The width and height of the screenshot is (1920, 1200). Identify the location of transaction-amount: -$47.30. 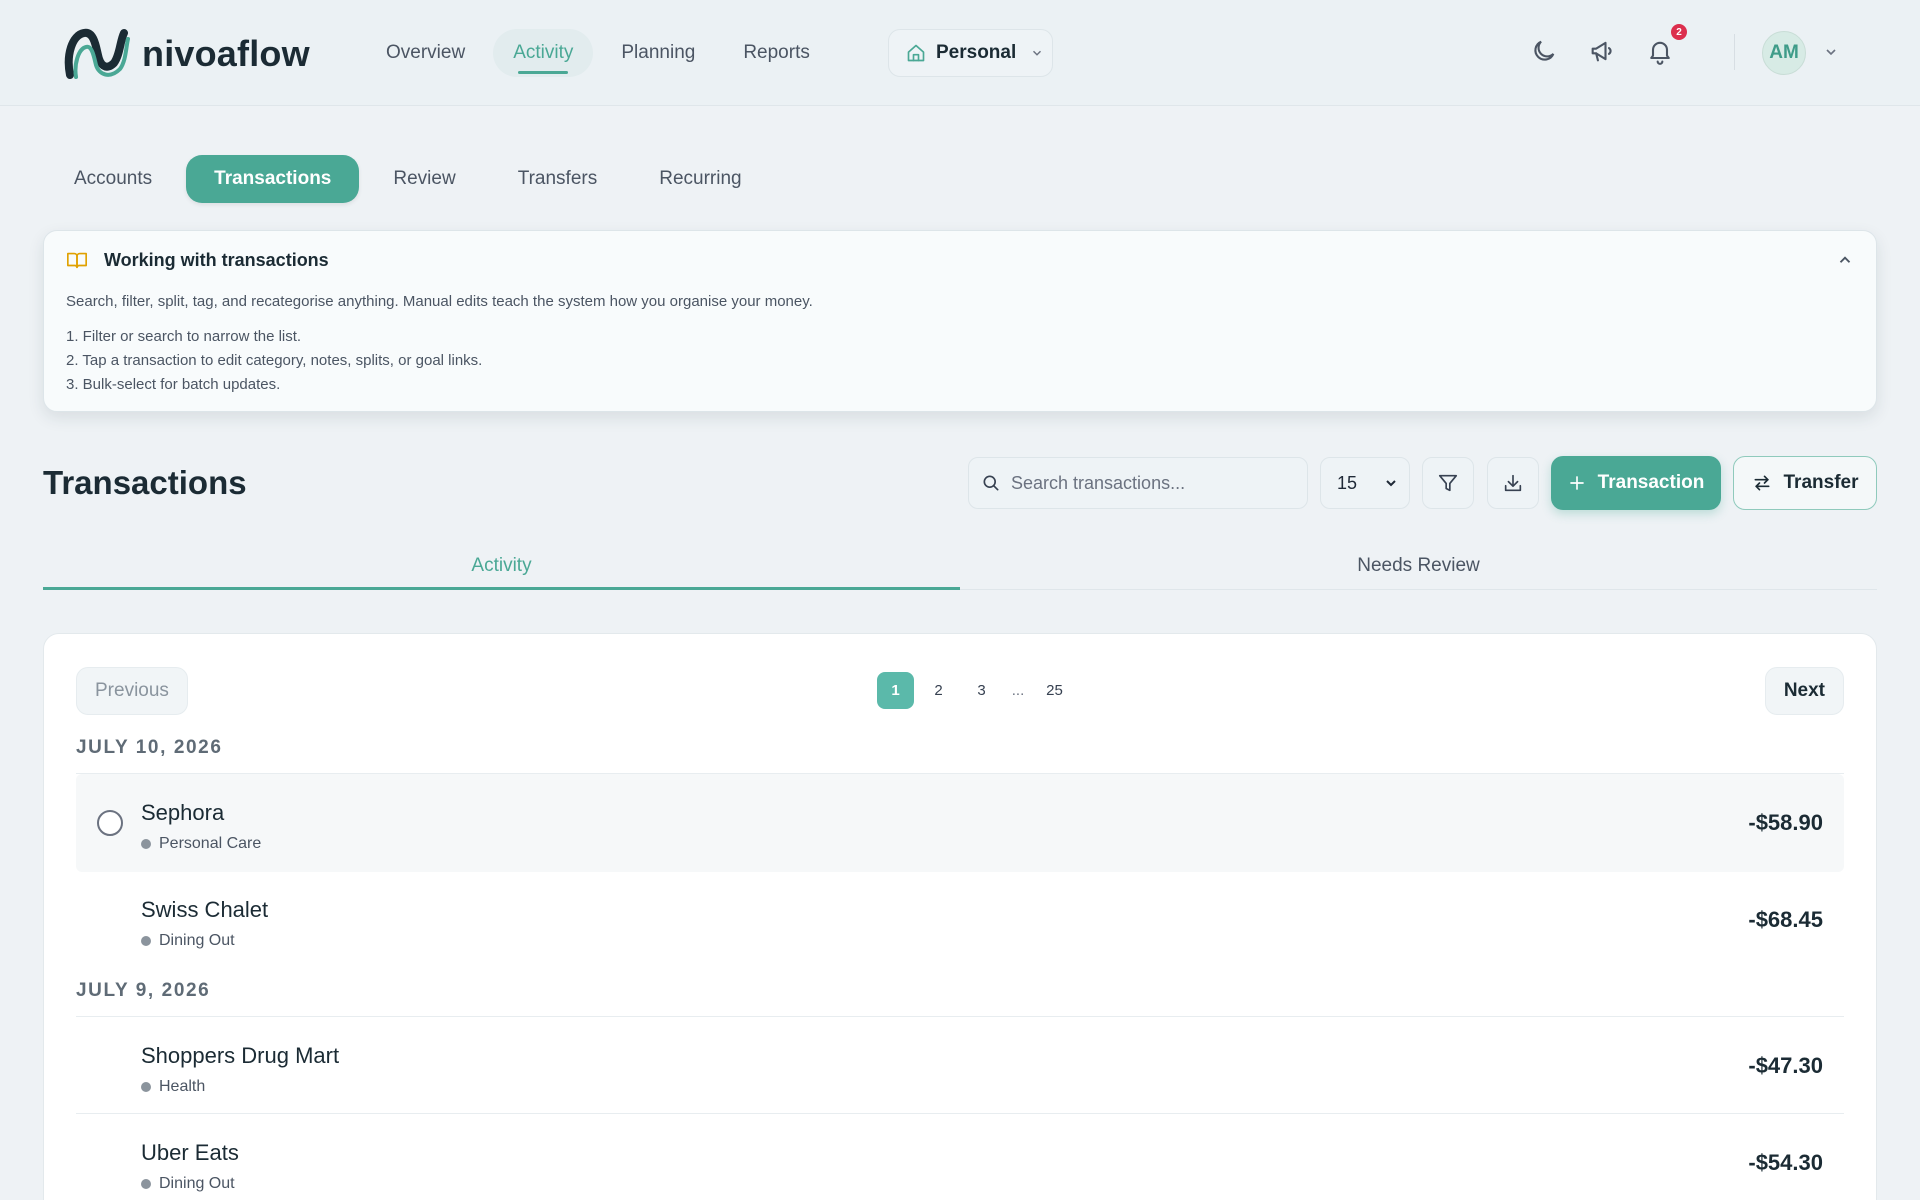
(1785, 1065).